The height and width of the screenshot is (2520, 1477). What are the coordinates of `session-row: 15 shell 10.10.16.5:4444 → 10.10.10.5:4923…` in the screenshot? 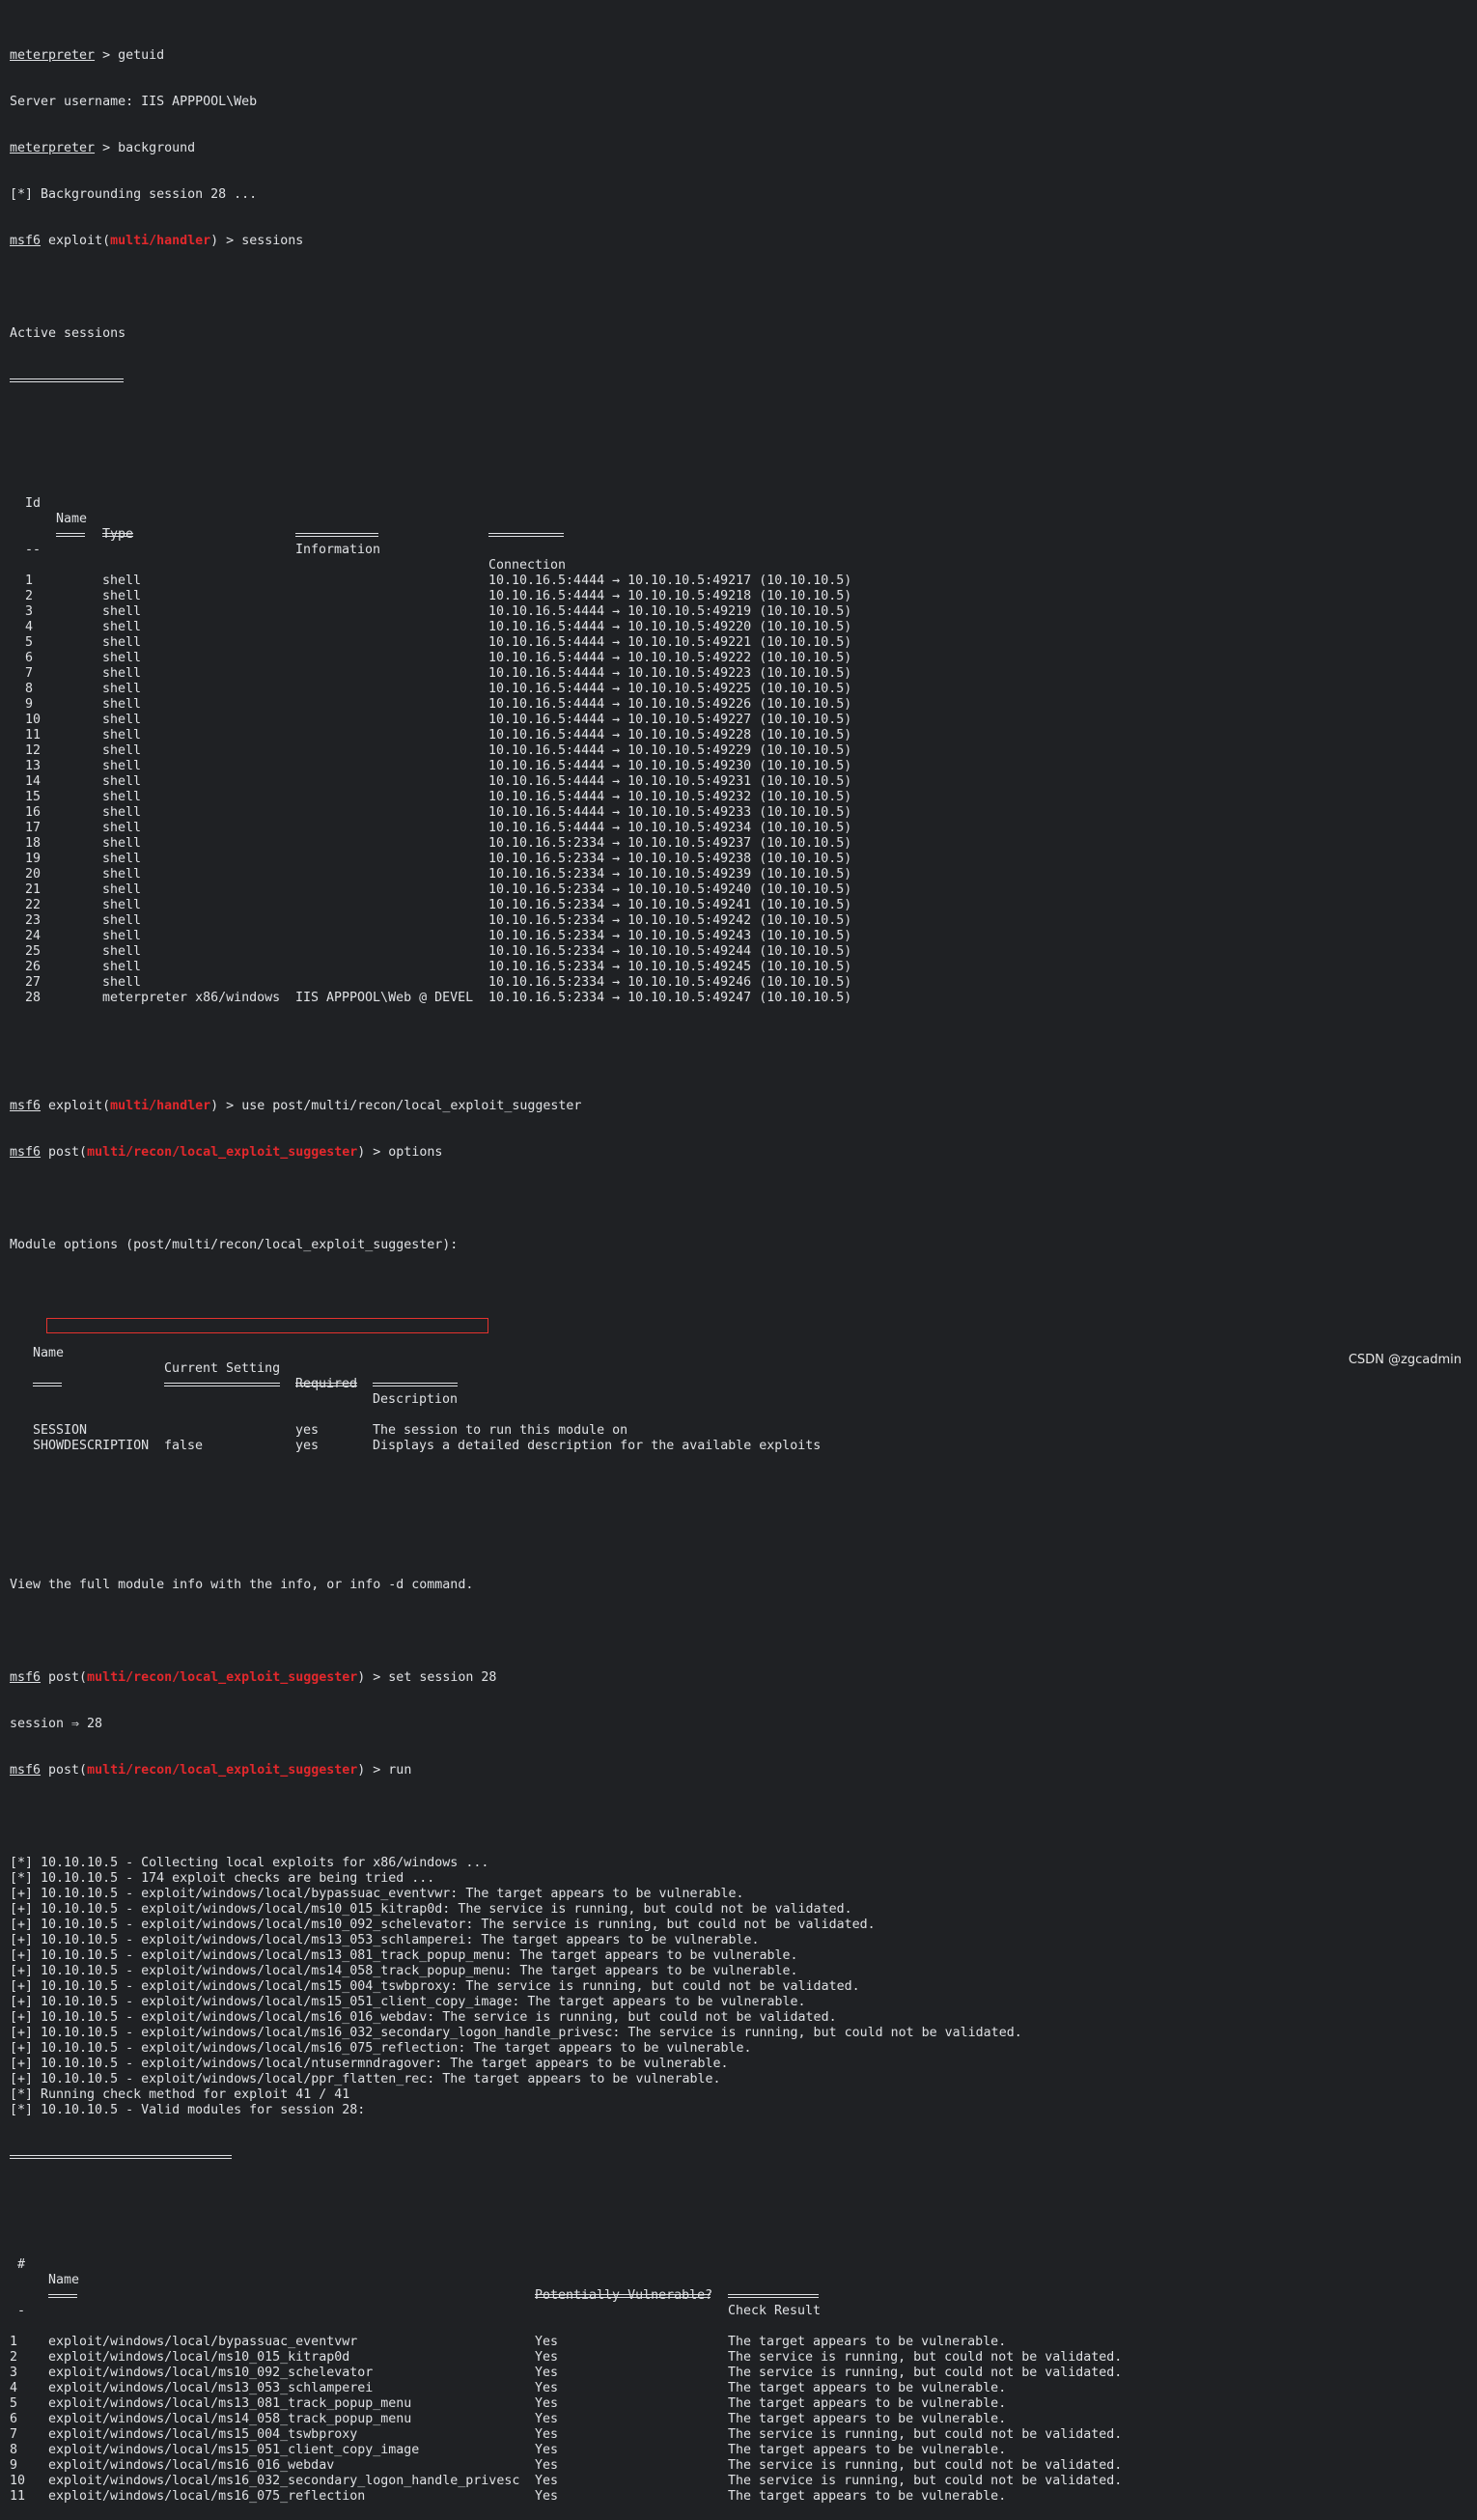 It's located at (743, 798).